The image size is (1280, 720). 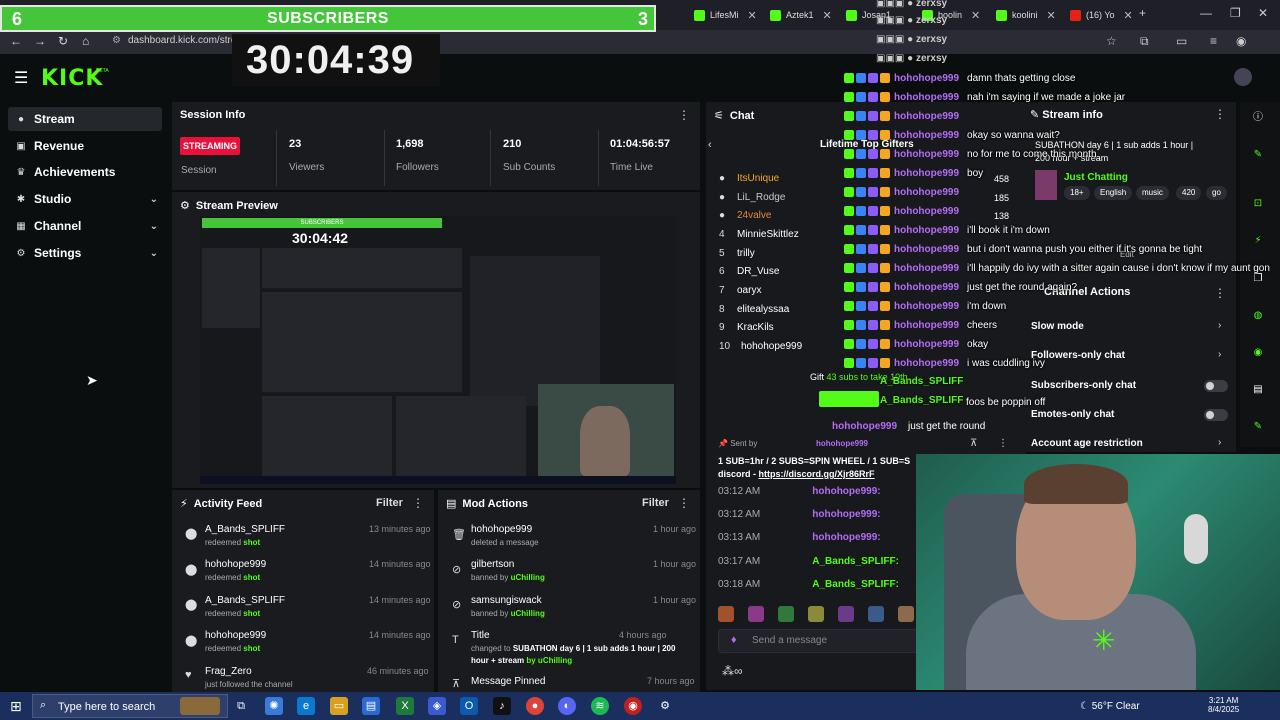 What do you see at coordinates (389, 503) in the screenshot?
I see `activity-filter-button: Filter` at bounding box center [389, 503].